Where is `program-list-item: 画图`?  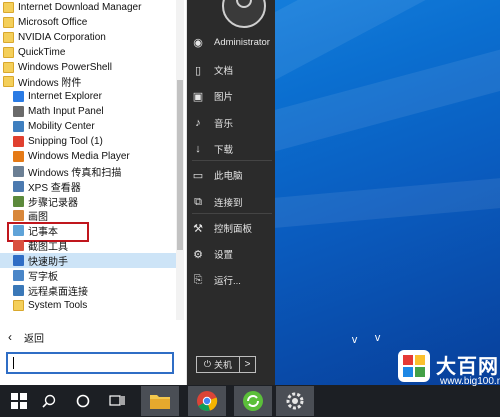 program-list-item: 画图 is located at coordinates (88, 215).